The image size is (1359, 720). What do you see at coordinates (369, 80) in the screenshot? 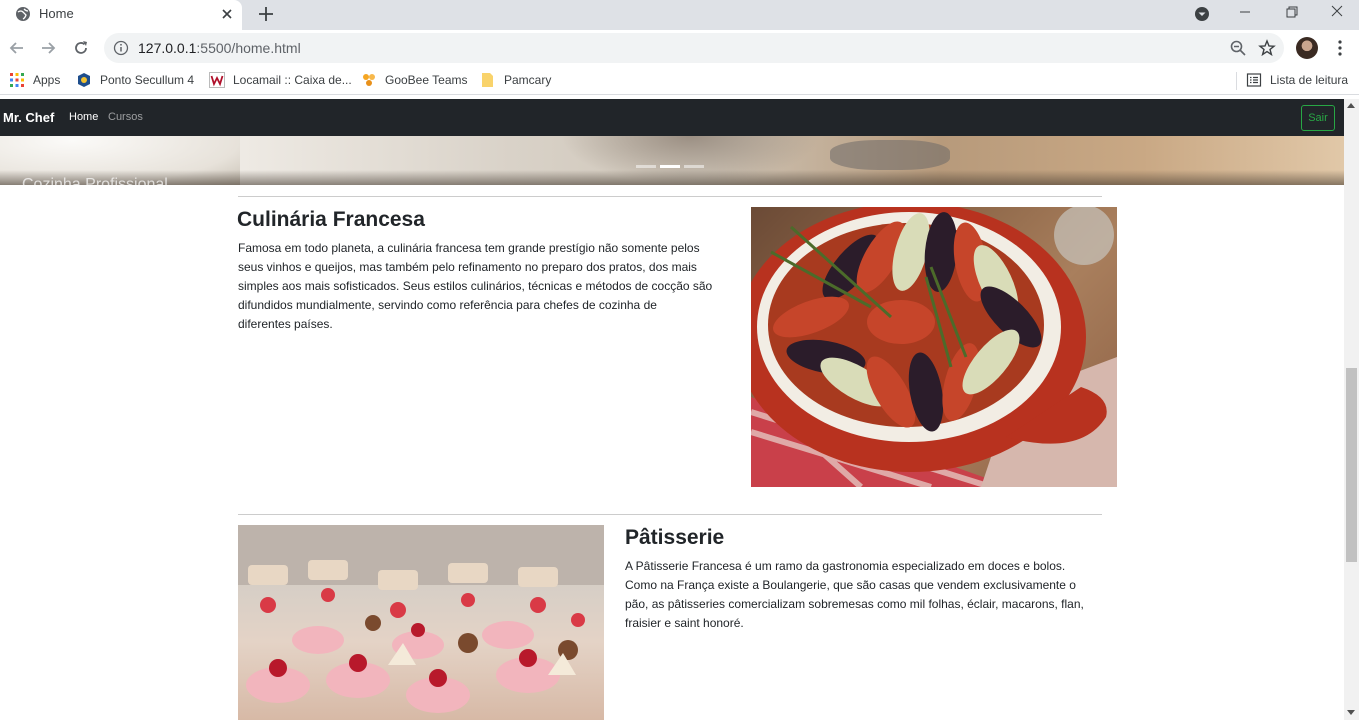
I see `goobee-icon` at bounding box center [369, 80].